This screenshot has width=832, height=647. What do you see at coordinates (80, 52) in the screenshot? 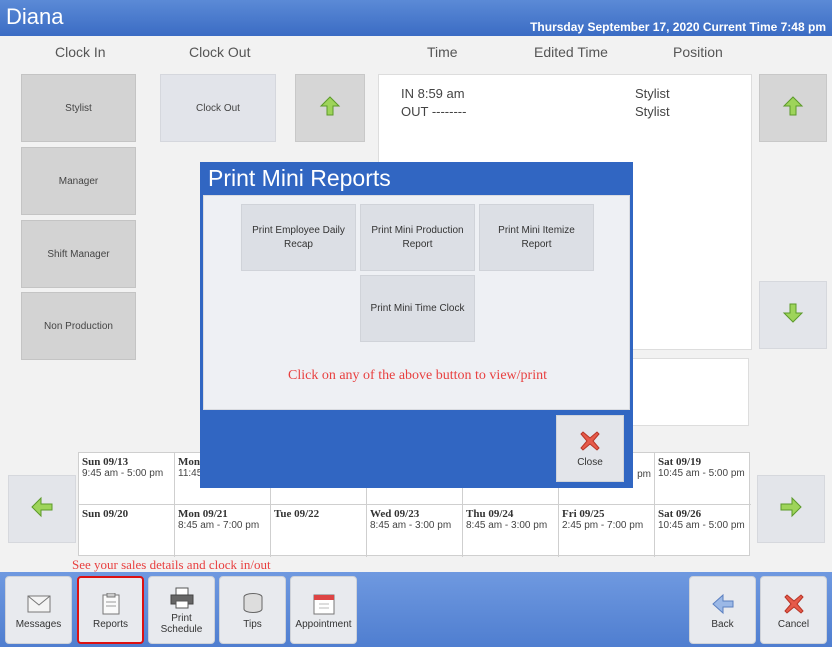
I see `col-clock-in: Clock In` at bounding box center [80, 52].